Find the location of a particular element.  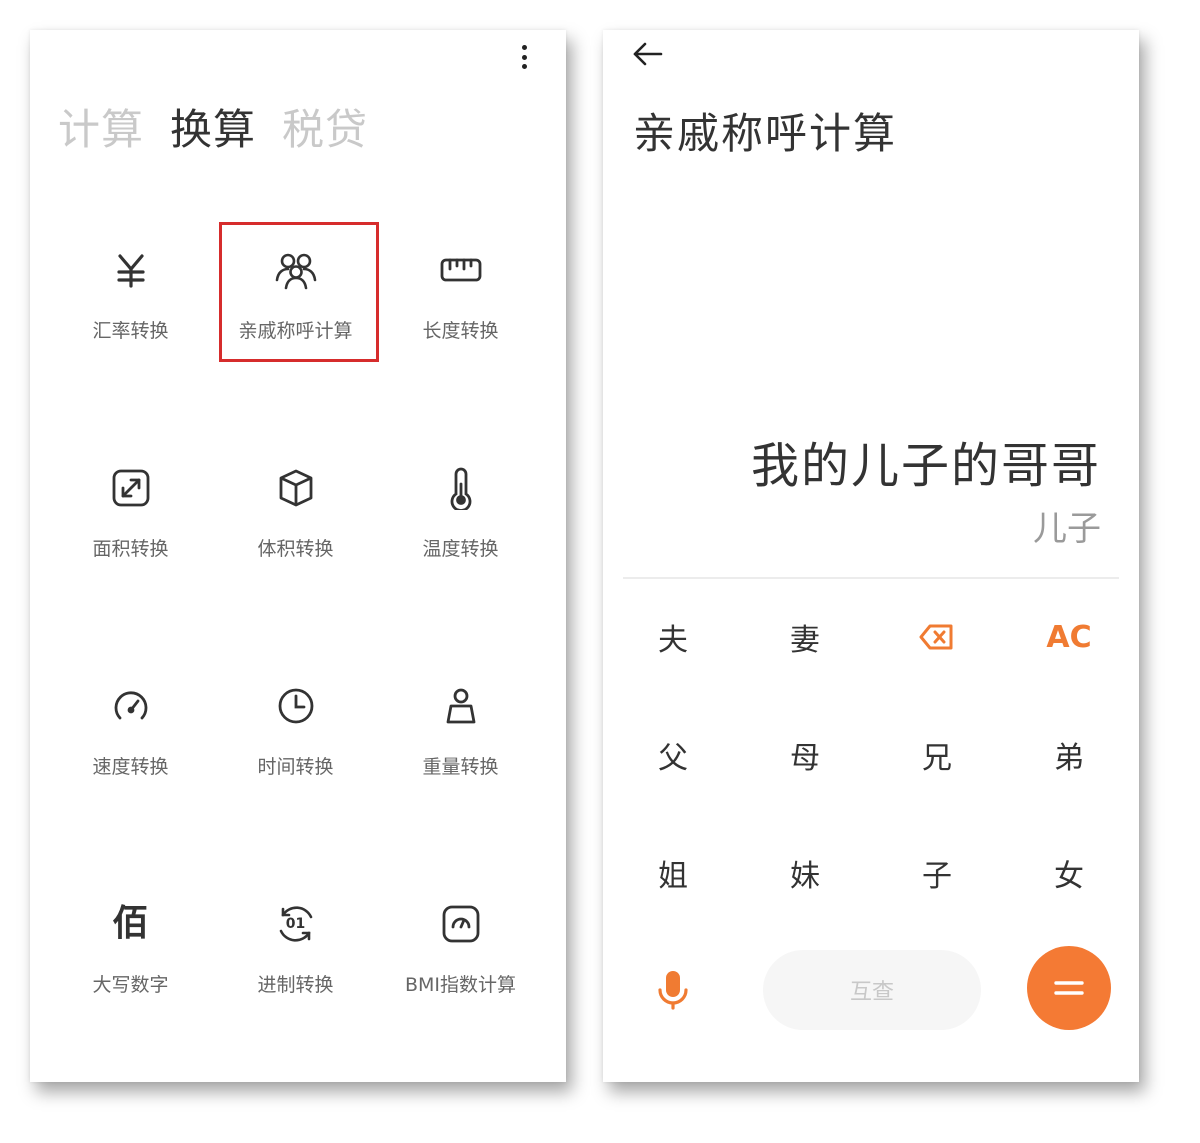

key-daughter: 女 is located at coordinates (1069, 873).